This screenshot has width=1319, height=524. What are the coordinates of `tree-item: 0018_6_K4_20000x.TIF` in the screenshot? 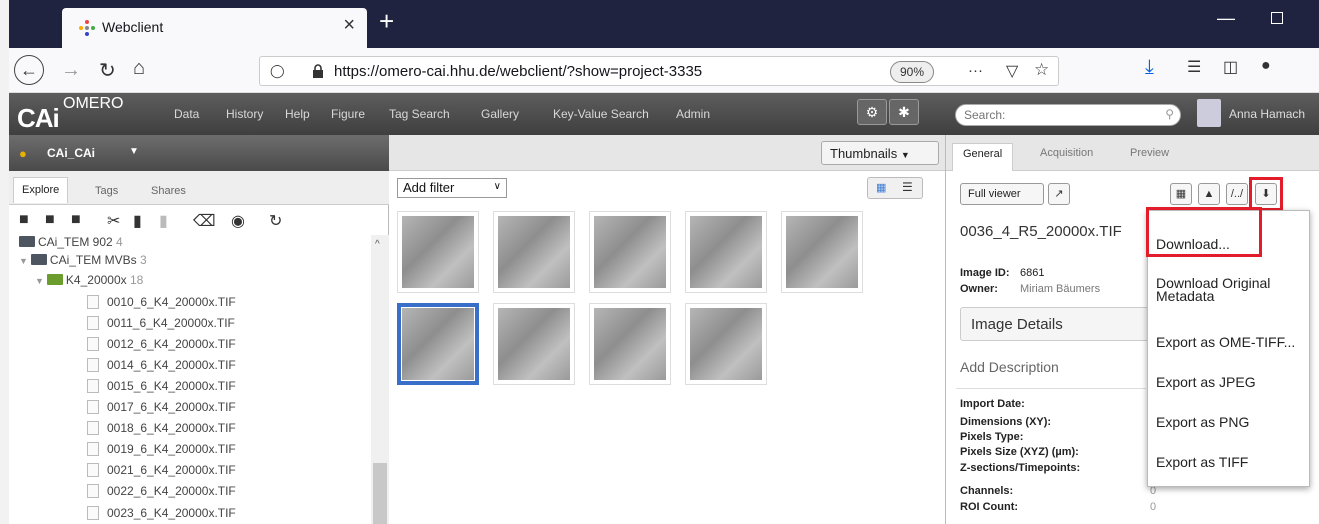 It's located at (161, 431).